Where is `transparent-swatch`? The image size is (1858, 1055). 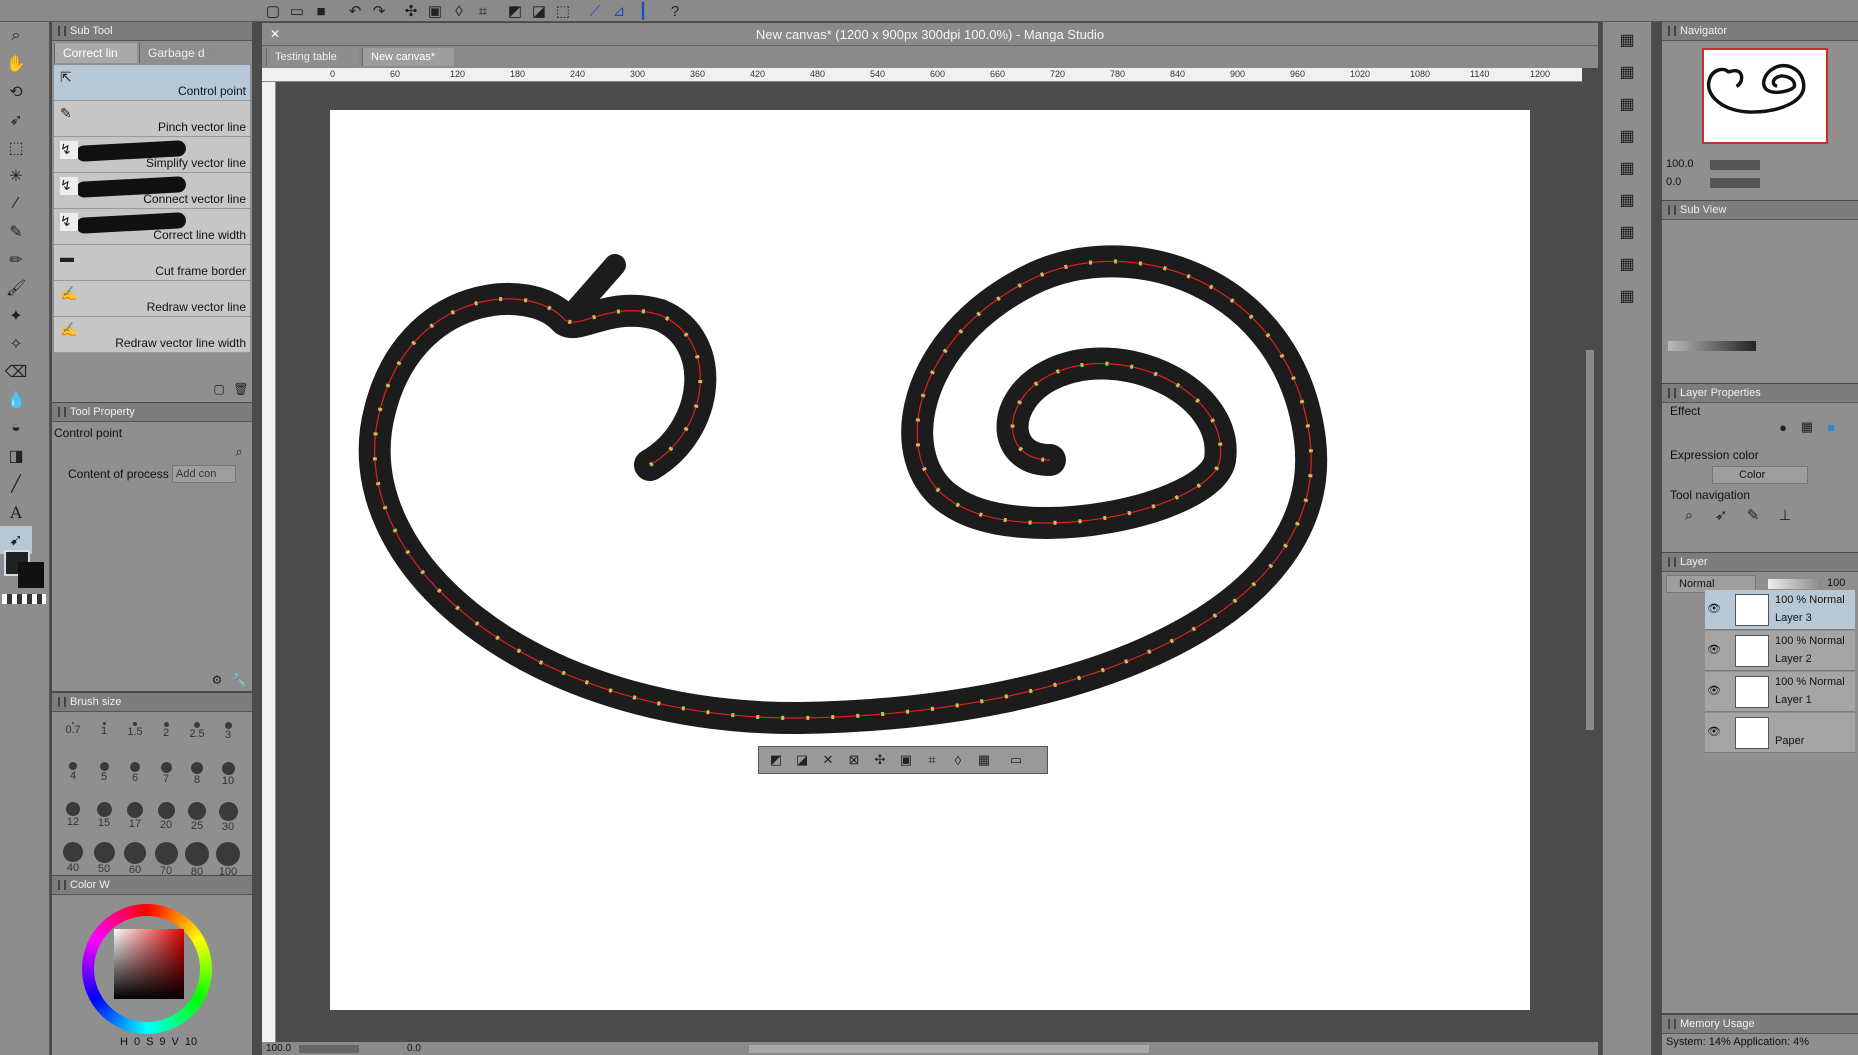
transparent-swatch is located at coordinates (24, 599).